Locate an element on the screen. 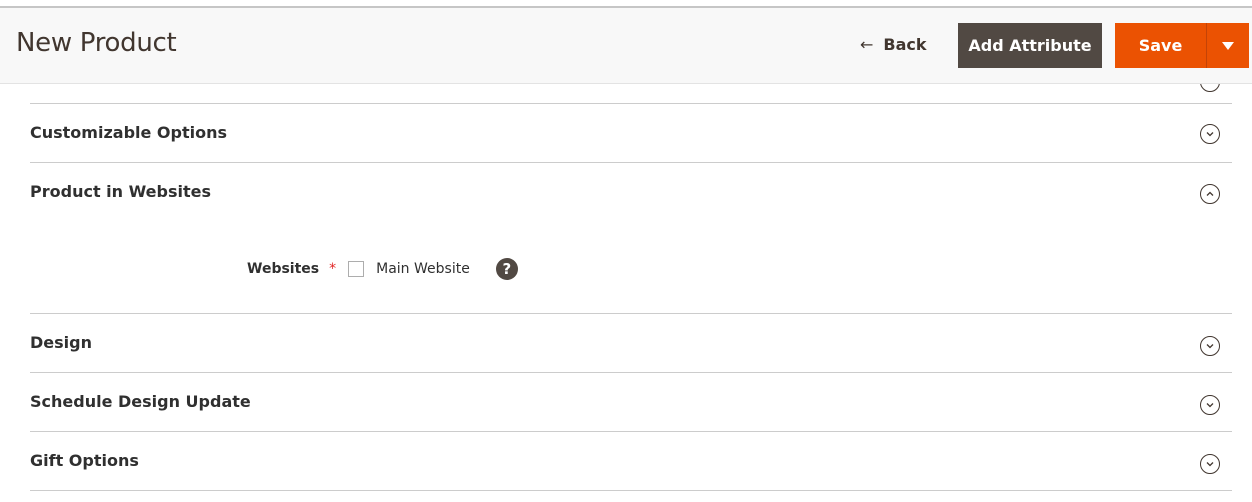 Image resolution: width=1252 pixels, height=502 pixels. page-title: New Product is located at coordinates (96, 43).